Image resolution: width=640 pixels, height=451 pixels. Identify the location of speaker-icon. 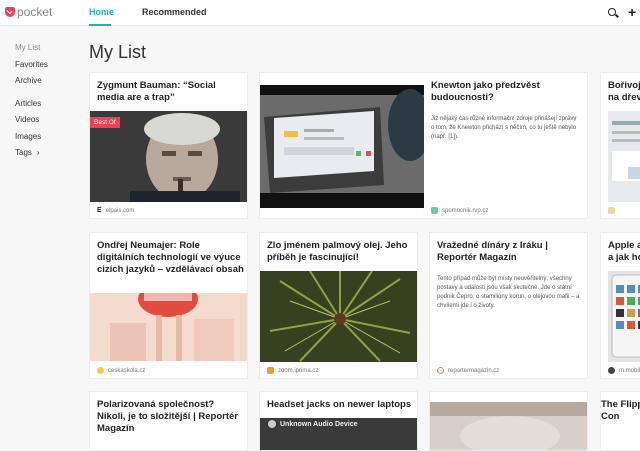
(272, 424).